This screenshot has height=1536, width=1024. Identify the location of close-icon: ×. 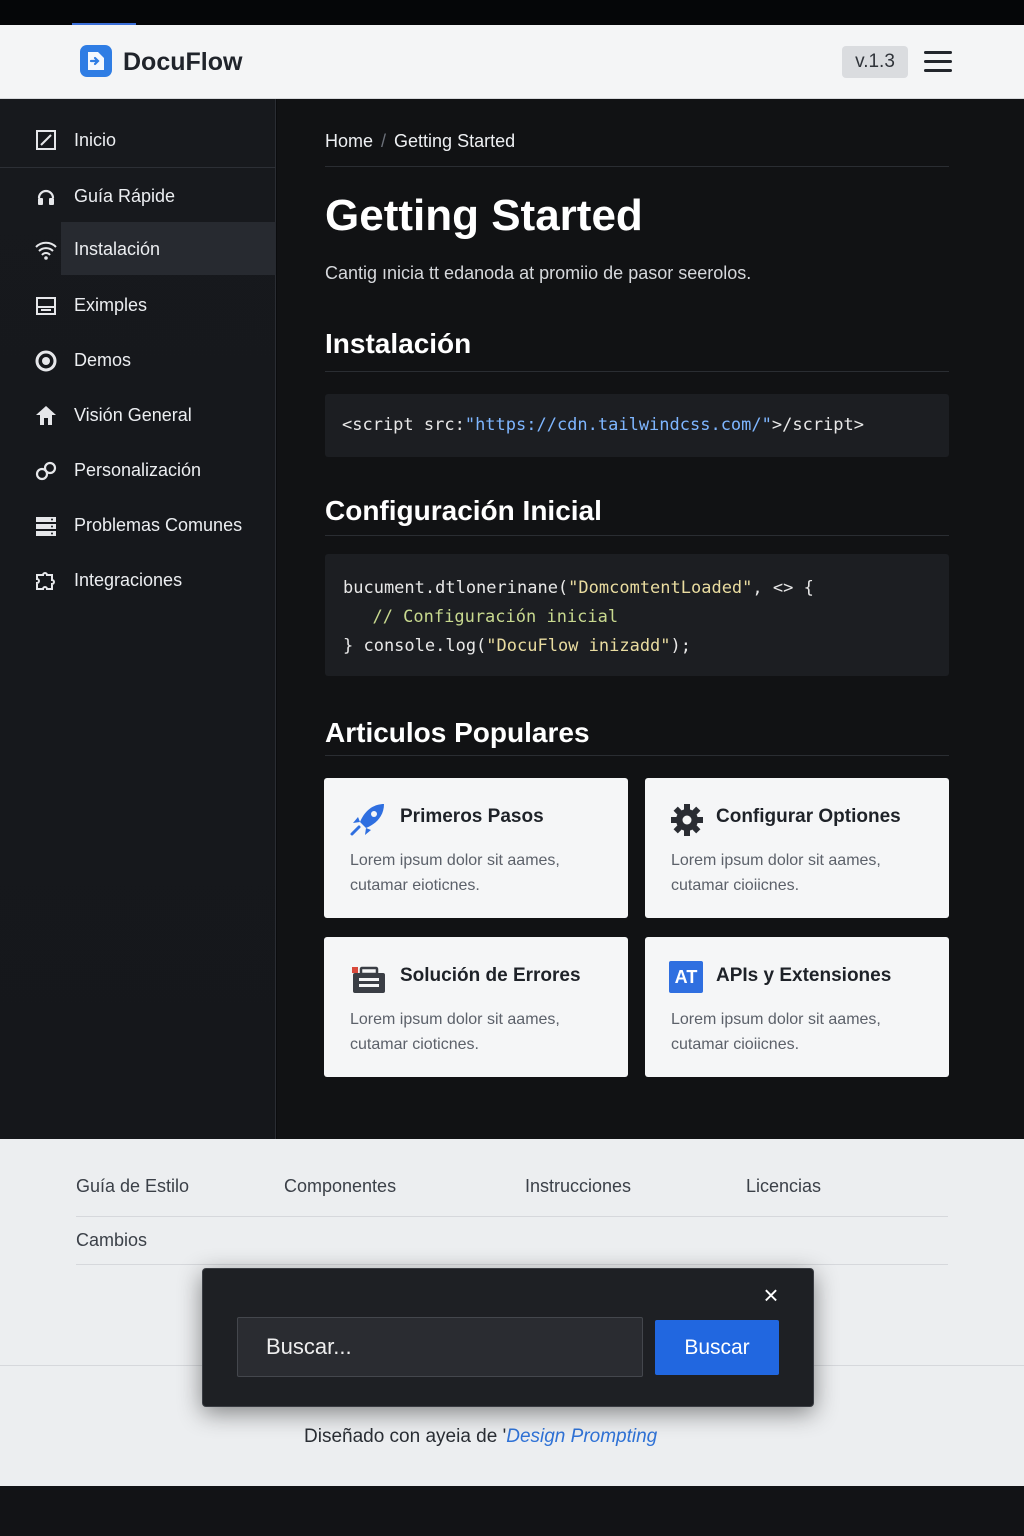
(771, 1295).